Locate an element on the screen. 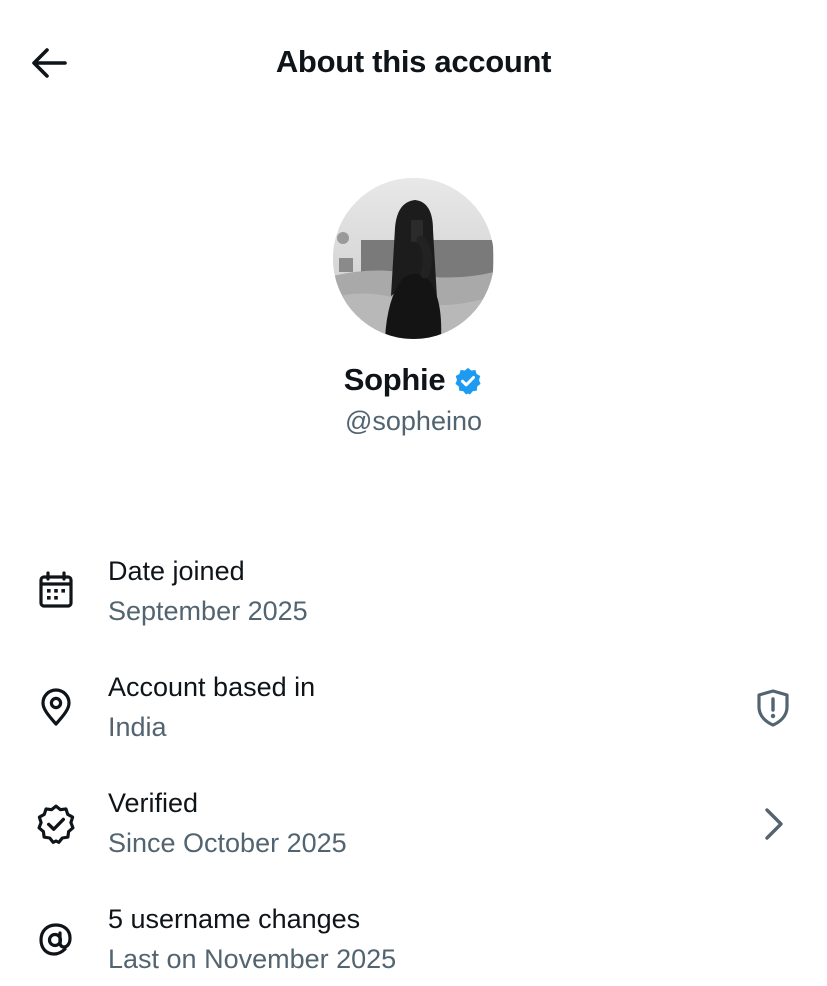  username-changes-row: 5 username changes Last on November 2025 is located at coordinates (413, 941).